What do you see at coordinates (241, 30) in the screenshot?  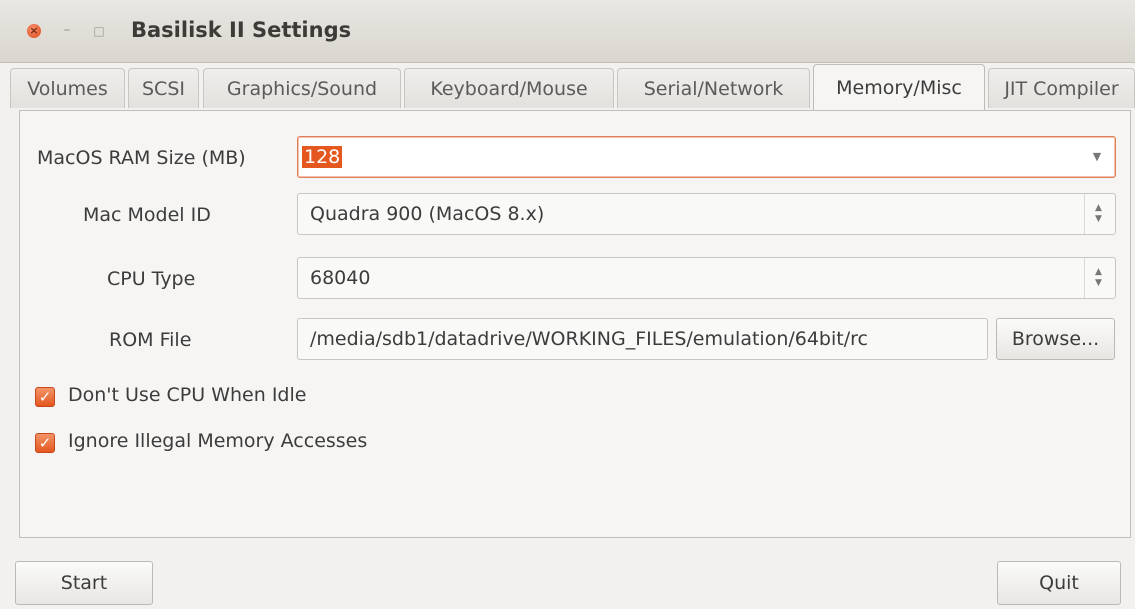 I see `window-title: Basilisk II Settings` at bounding box center [241, 30].